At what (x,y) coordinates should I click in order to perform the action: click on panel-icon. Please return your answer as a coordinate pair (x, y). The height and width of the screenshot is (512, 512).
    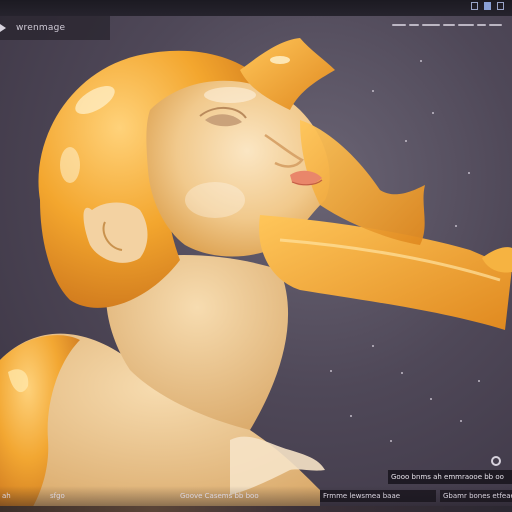
    Looking at the image, I should click on (500, 6).